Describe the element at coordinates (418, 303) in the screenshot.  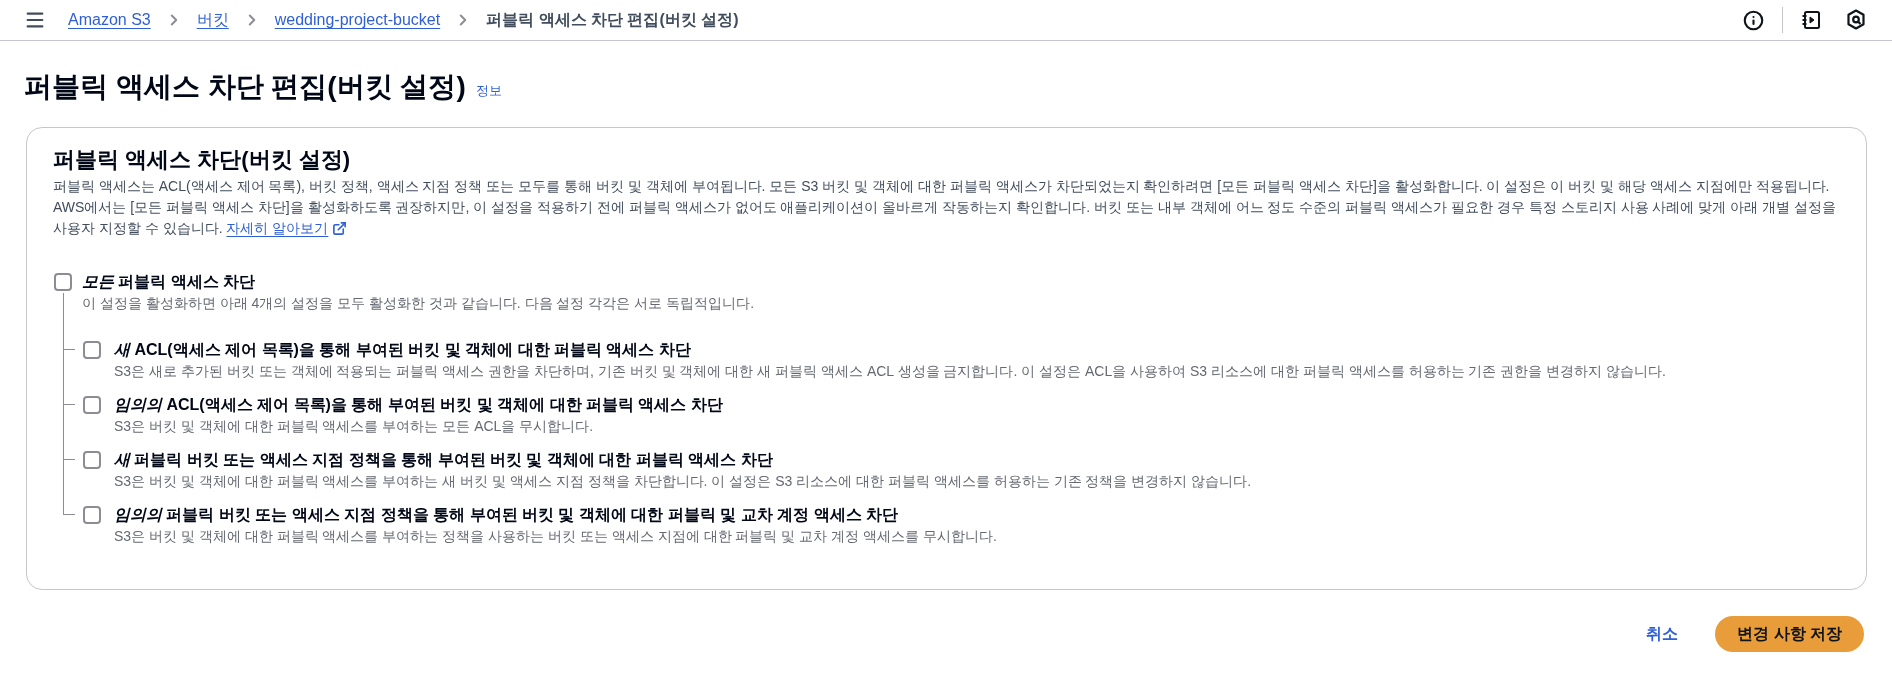
I see `setting-description: 이 설정을 활성화하면 아래 4개의 설정을 모두 활성화한 것과 같습니다. 다음 설정 각각은 서로 독립적입니다.` at that location.